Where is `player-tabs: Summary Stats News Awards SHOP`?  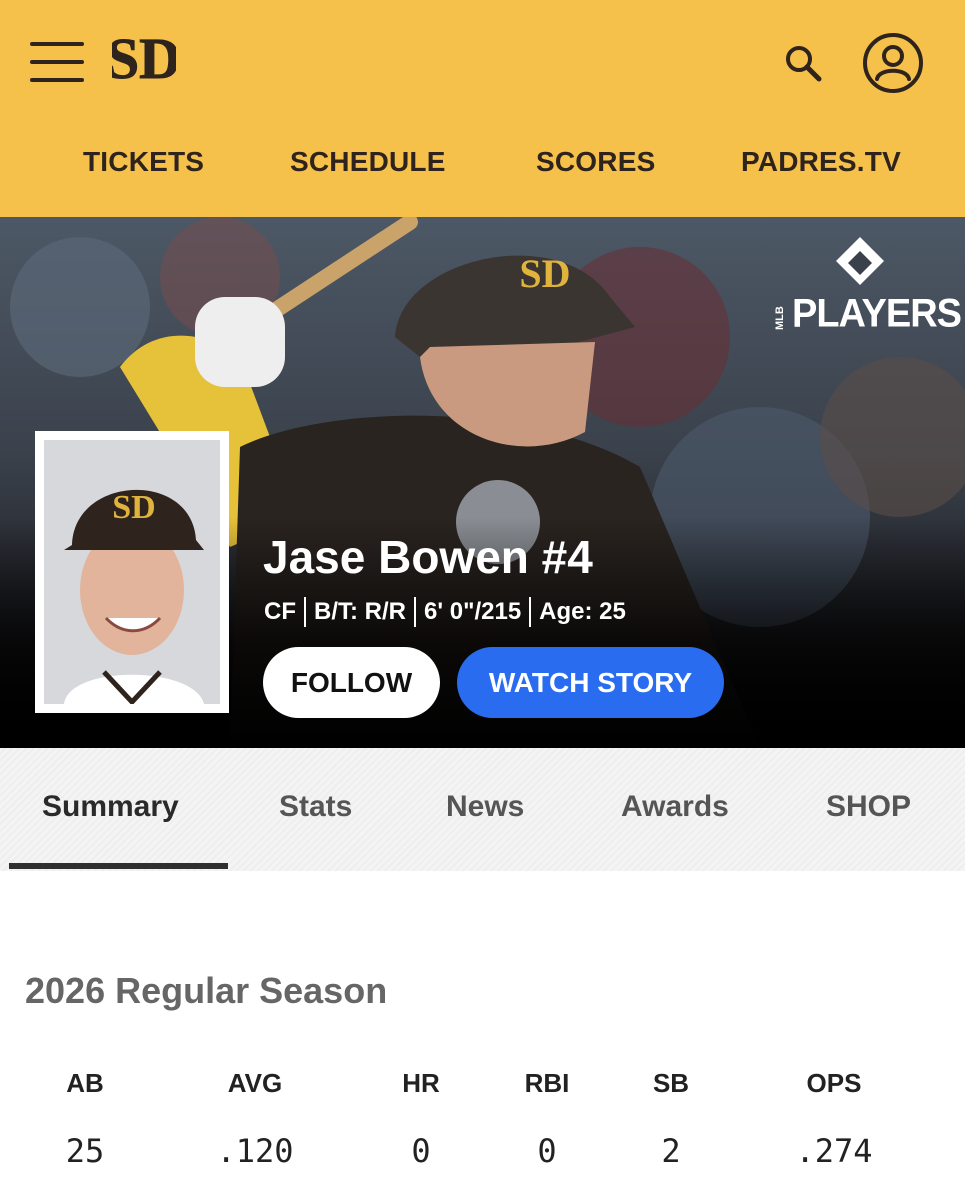 player-tabs: Summary Stats News Awards SHOP is located at coordinates (482, 809).